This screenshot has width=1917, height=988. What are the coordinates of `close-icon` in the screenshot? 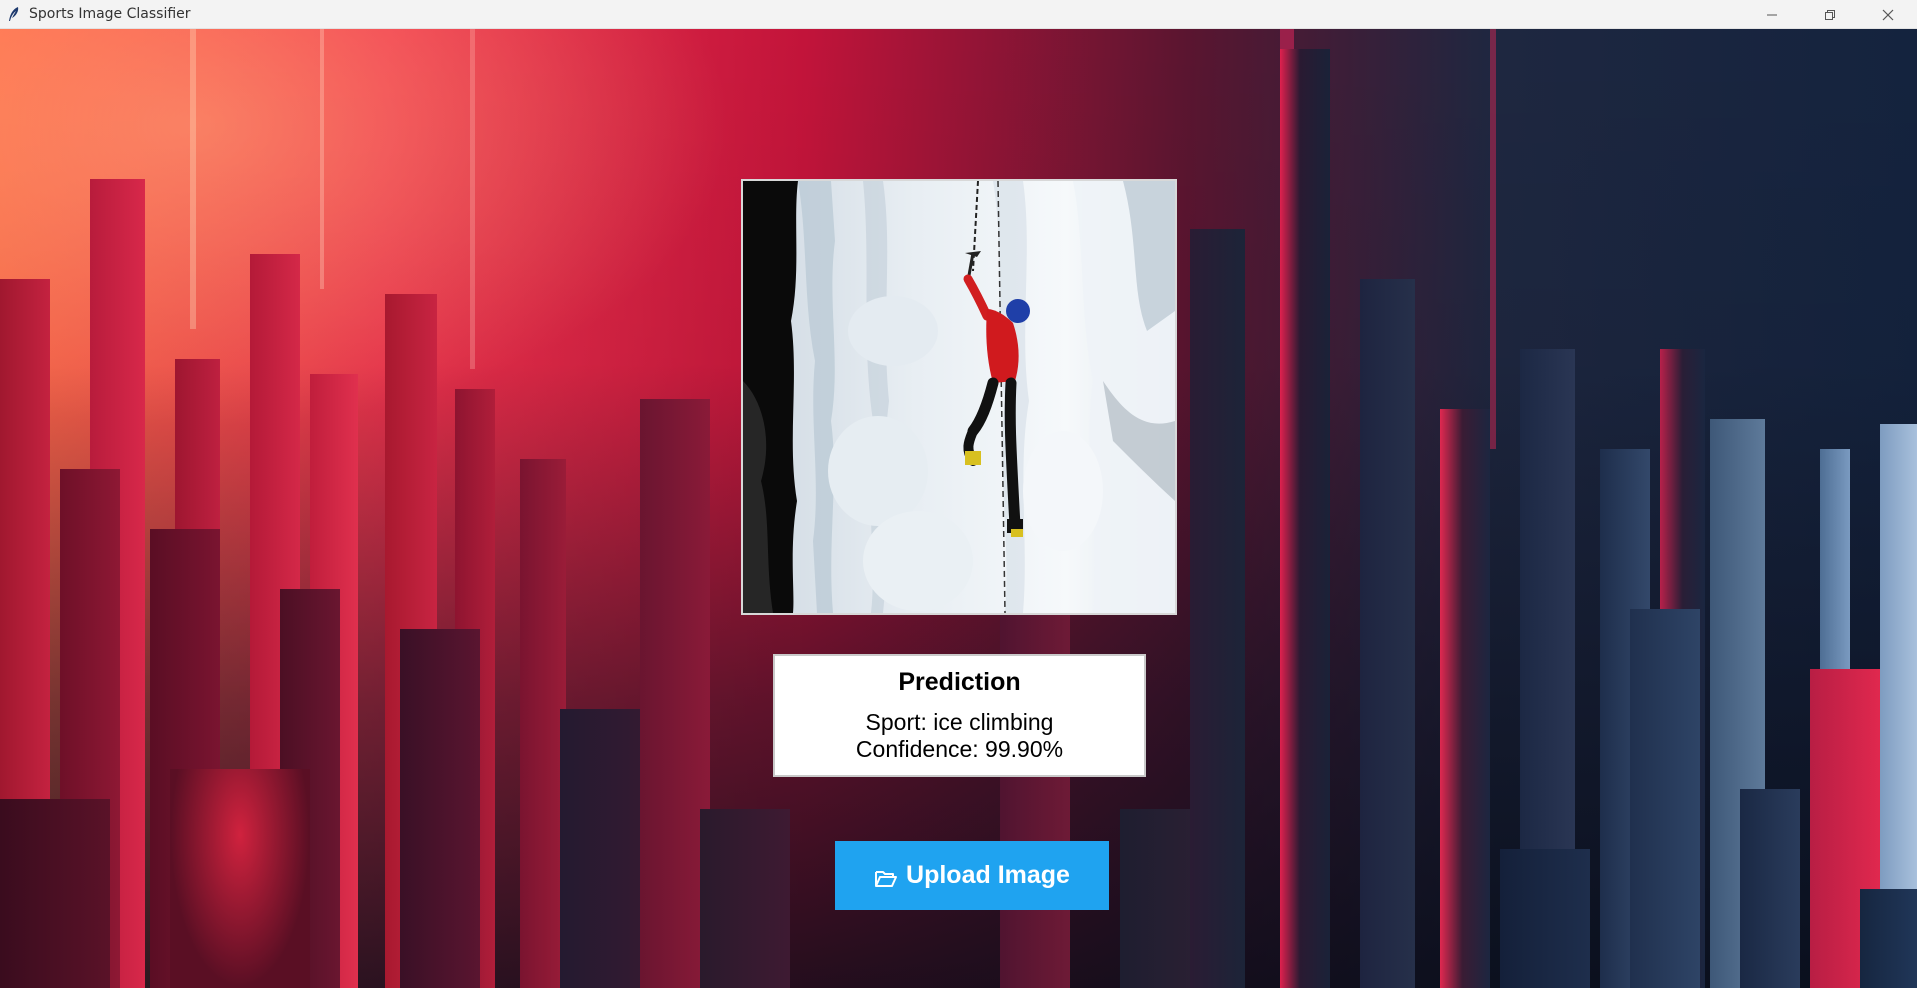 It's located at (1888, 15).